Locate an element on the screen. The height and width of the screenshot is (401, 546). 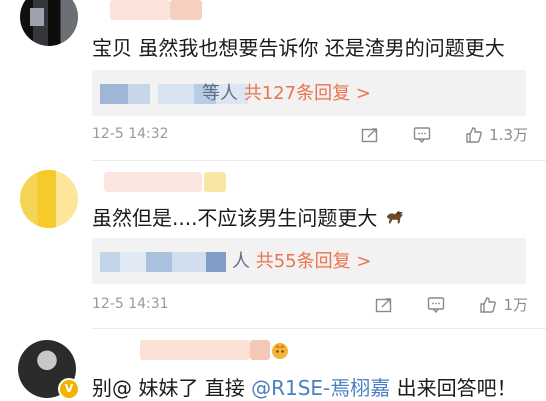
reply-link: 共127条回复 > is located at coordinates (307, 93).